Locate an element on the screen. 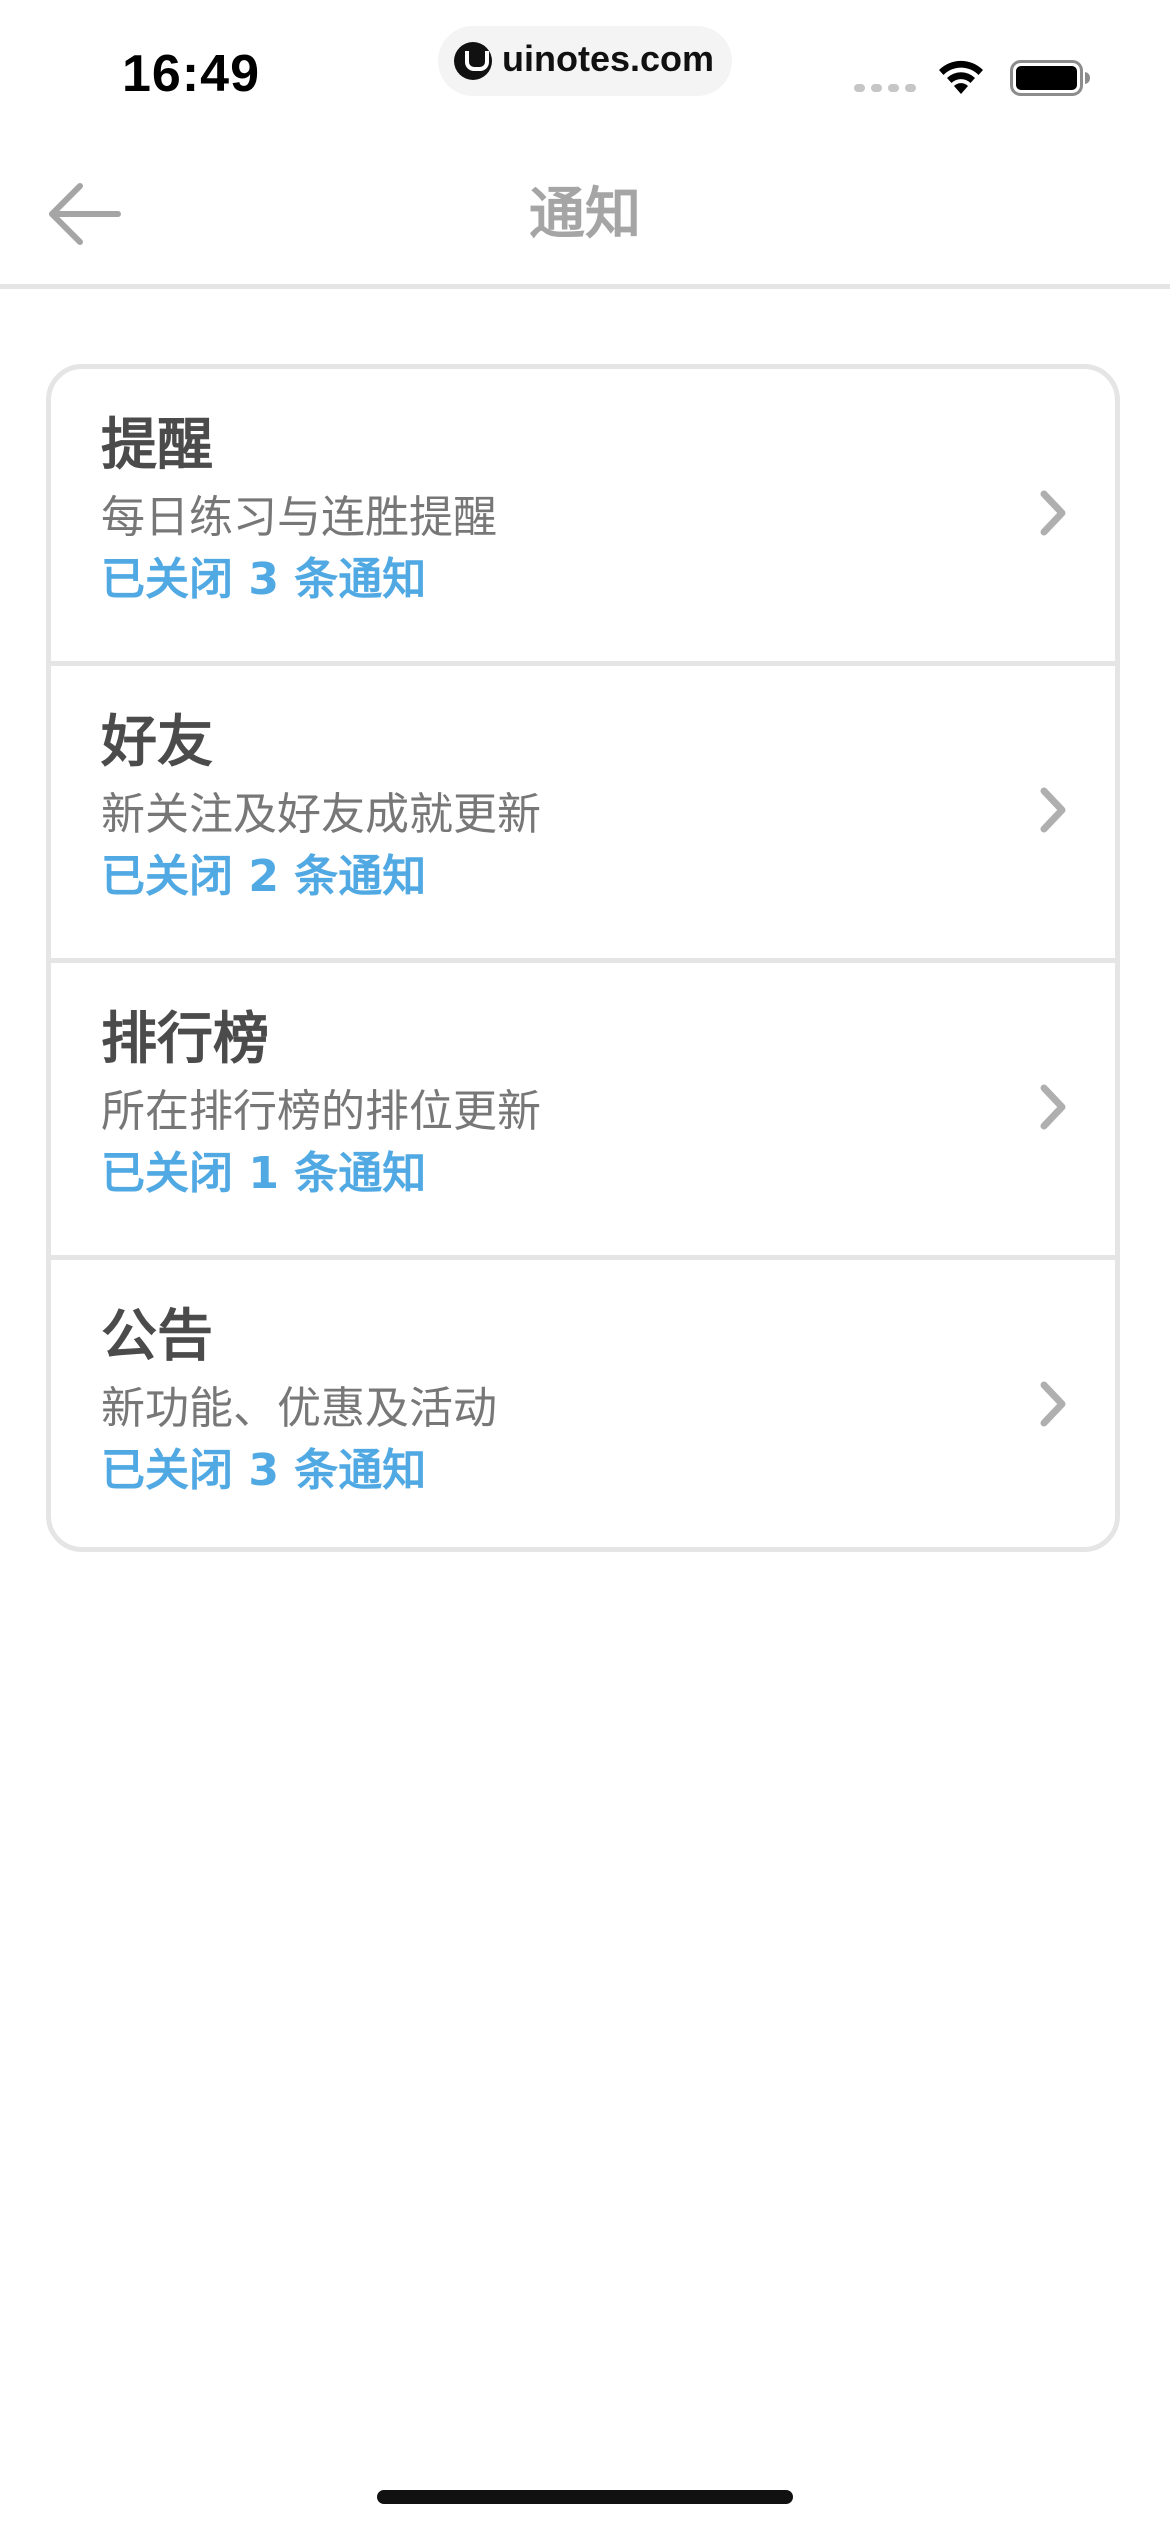 The height and width of the screenshot is (2532, 1170). row-description: 每日练习与连胜提醒 is located at coordinates (299, 517).